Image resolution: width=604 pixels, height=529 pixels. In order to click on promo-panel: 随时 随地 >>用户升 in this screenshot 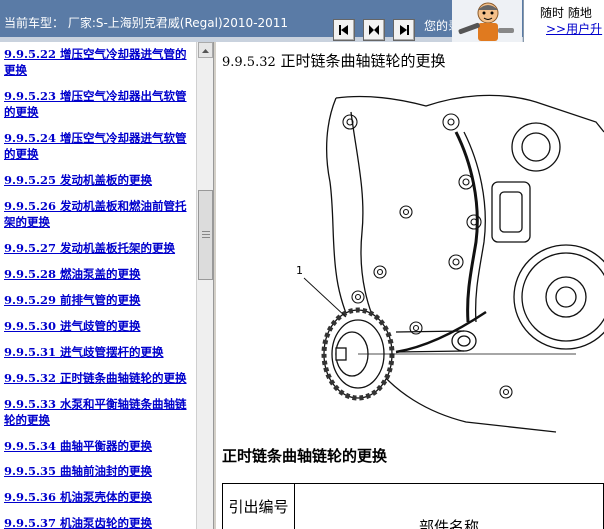, I will do `click(563, 21)`.